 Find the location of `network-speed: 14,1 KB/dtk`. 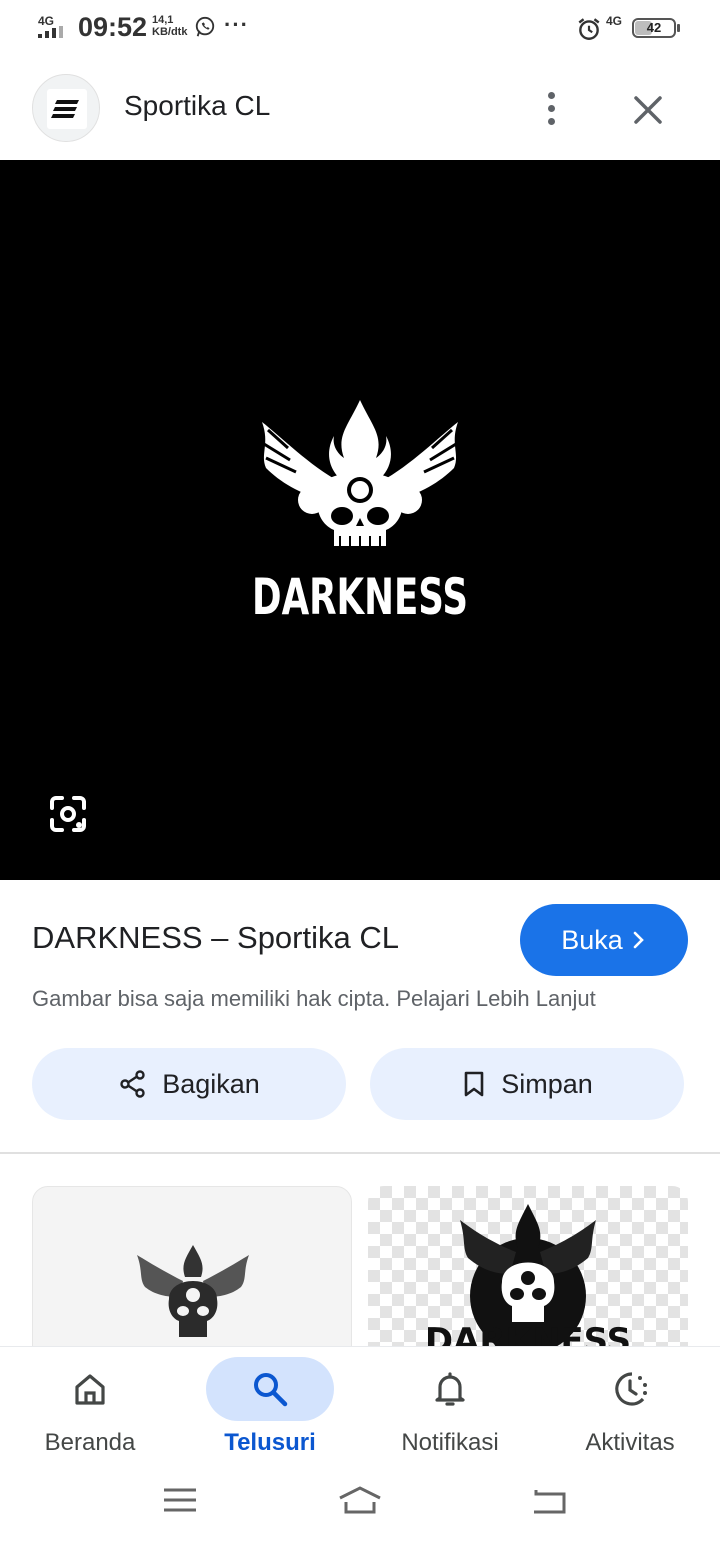

network-speed: 14,1 KB/dtk is located at coordinates (169, 26).